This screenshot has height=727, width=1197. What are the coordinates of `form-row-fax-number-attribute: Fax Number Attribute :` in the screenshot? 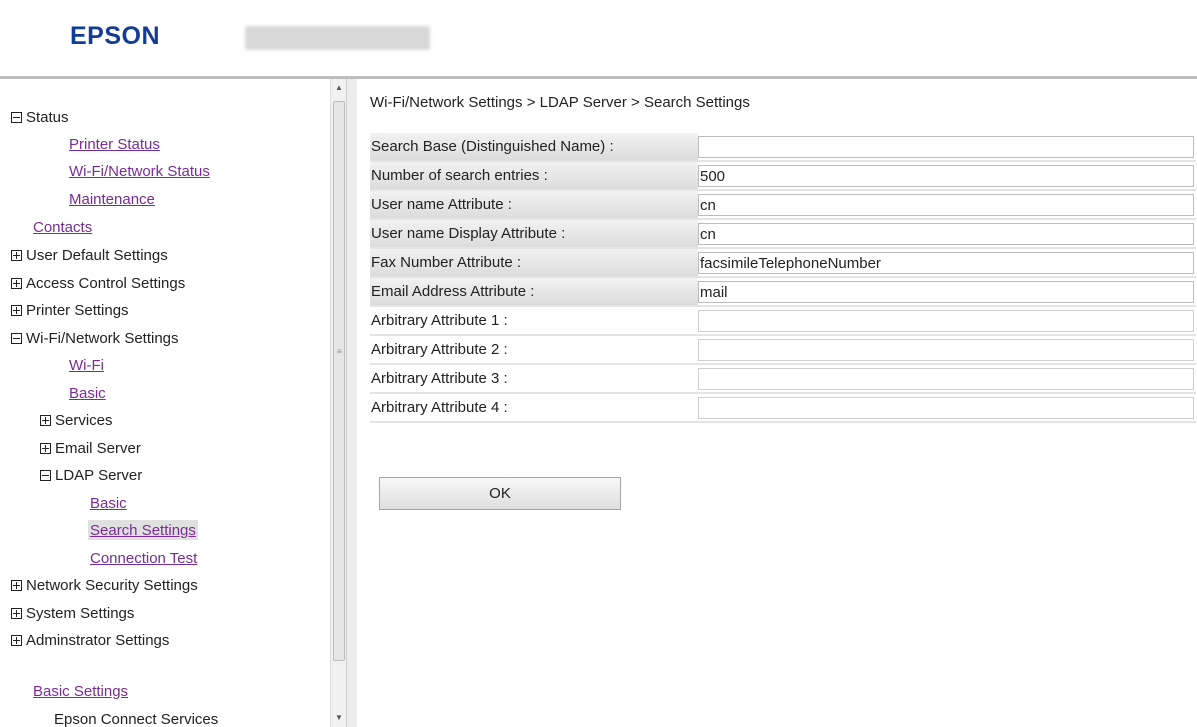 It's located at (783, 263).